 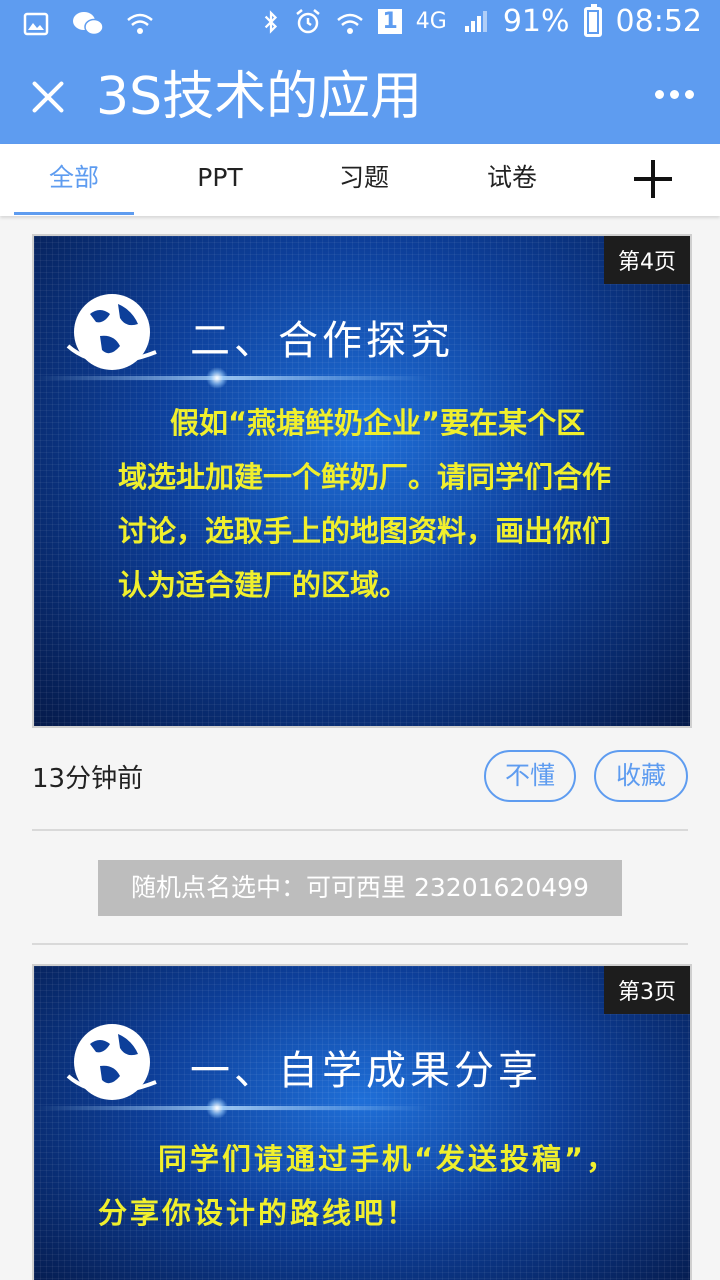 What do you see at coordinates (364, 180) in the screenshot?
I see `tab-exercises: 习题` at bounding box center [364, 180].